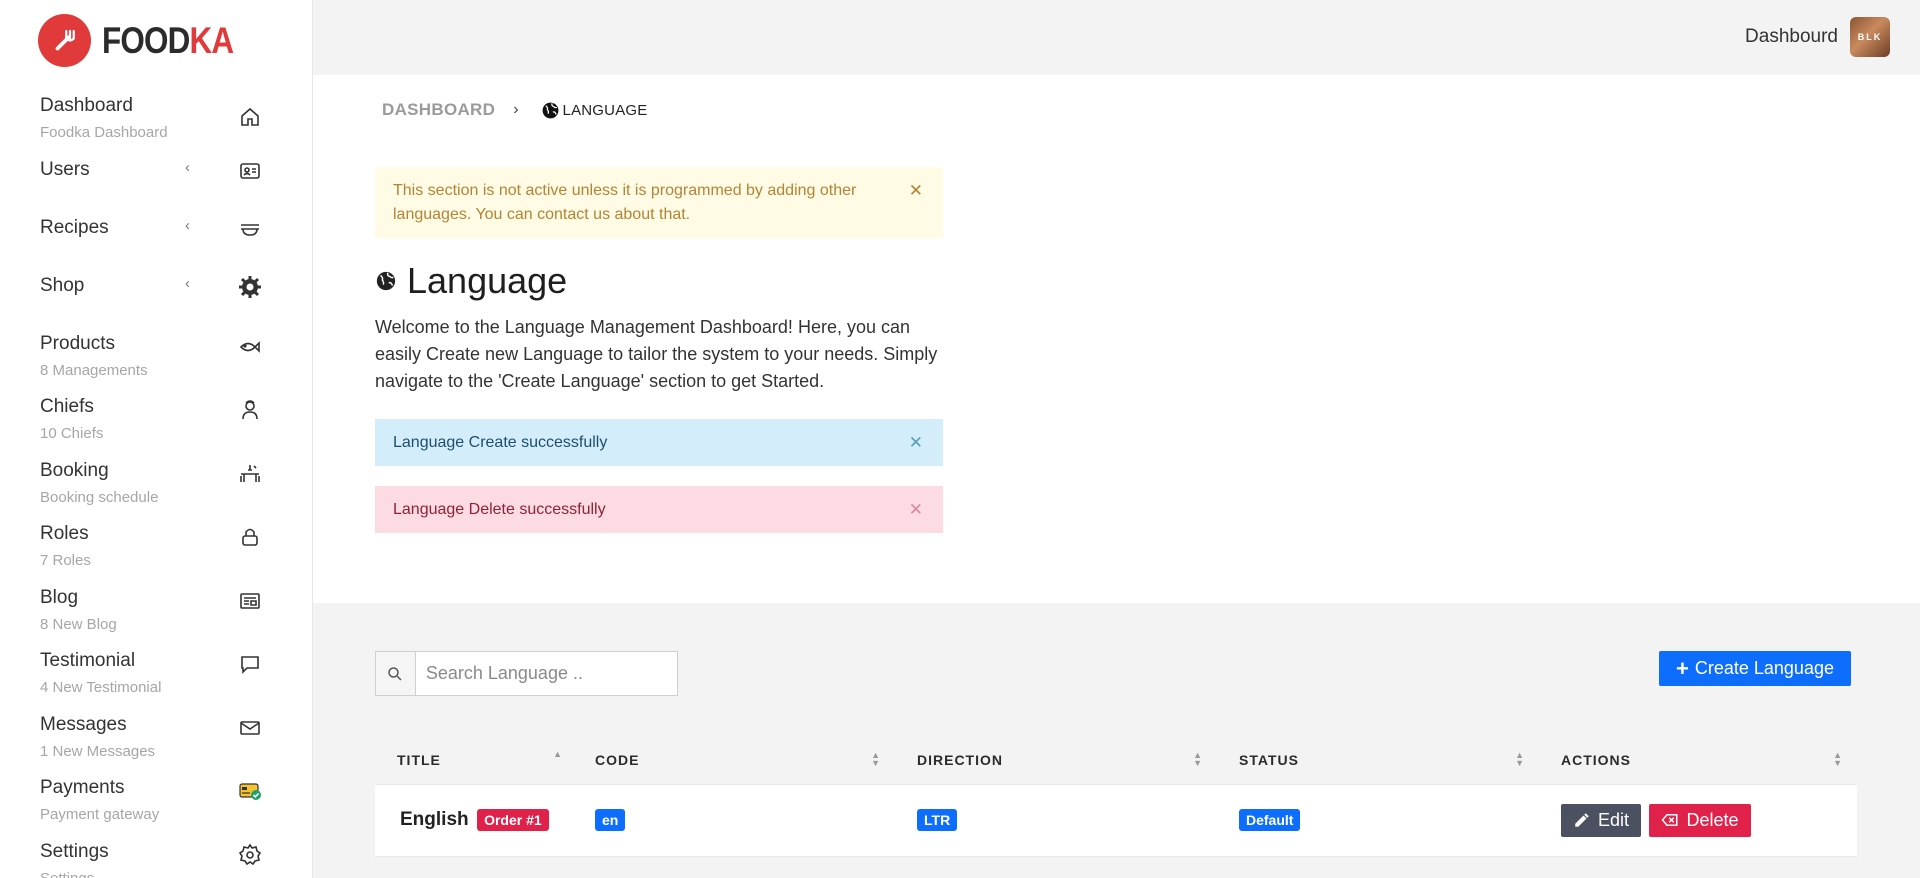  Describe the element at coordinates (250, 728) in the screenshot. I see `mail-icon` at that location.